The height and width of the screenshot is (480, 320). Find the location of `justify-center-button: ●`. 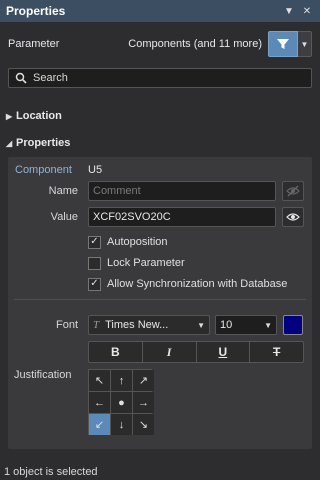

justify-center-button: ● is located at coordinates (121, 402).